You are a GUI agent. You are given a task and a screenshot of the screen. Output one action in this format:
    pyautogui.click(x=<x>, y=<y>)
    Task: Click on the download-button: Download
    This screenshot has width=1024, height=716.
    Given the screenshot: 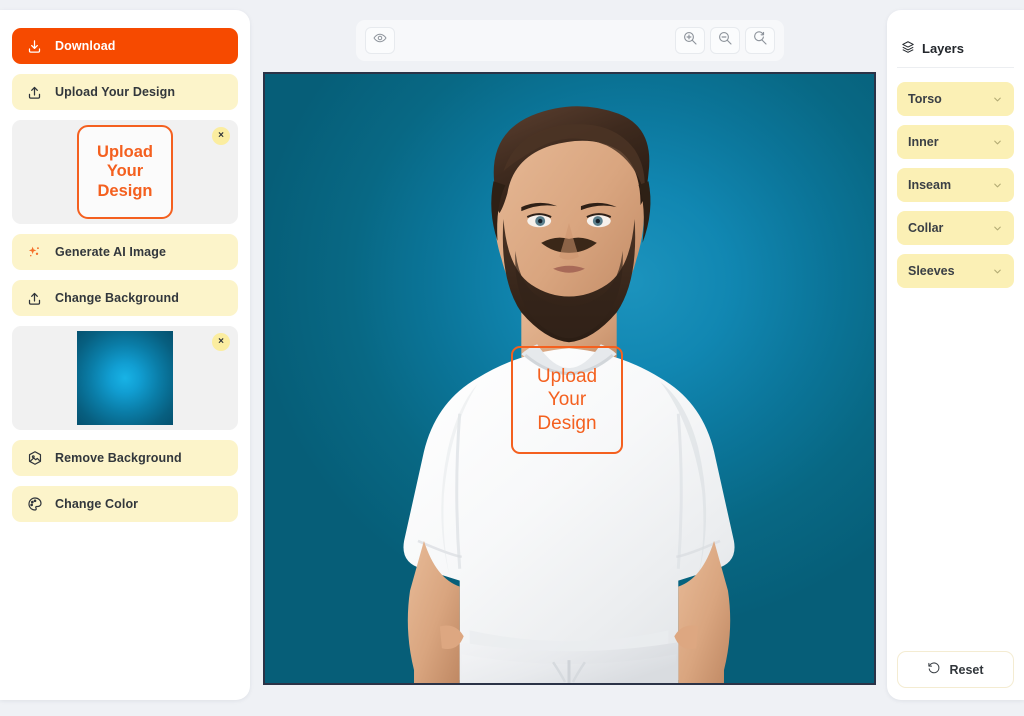 What is the action you would take?
    pyautogui.click(x=125, y=46)
    